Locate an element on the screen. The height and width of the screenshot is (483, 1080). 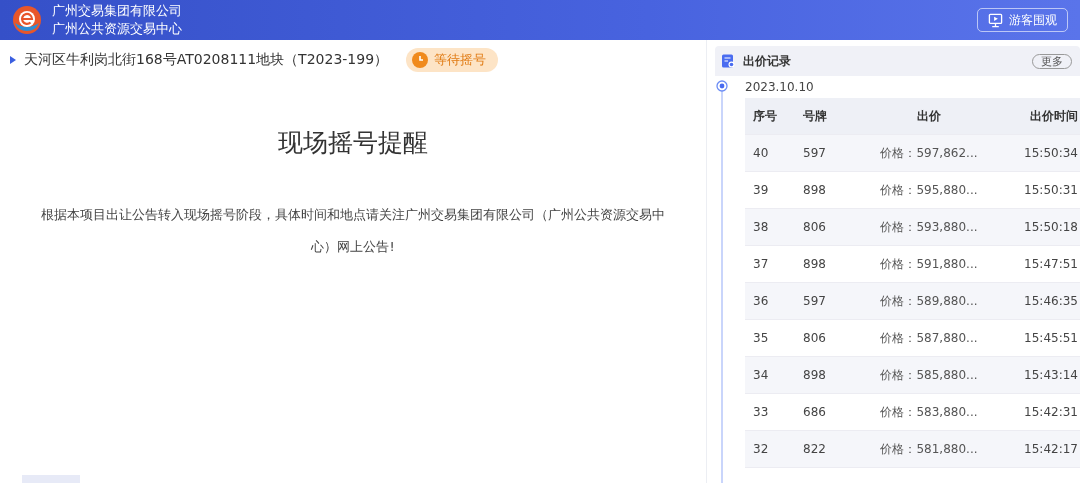
table-cell-text: 15:42:17 is located at coordinates (1051, 449).